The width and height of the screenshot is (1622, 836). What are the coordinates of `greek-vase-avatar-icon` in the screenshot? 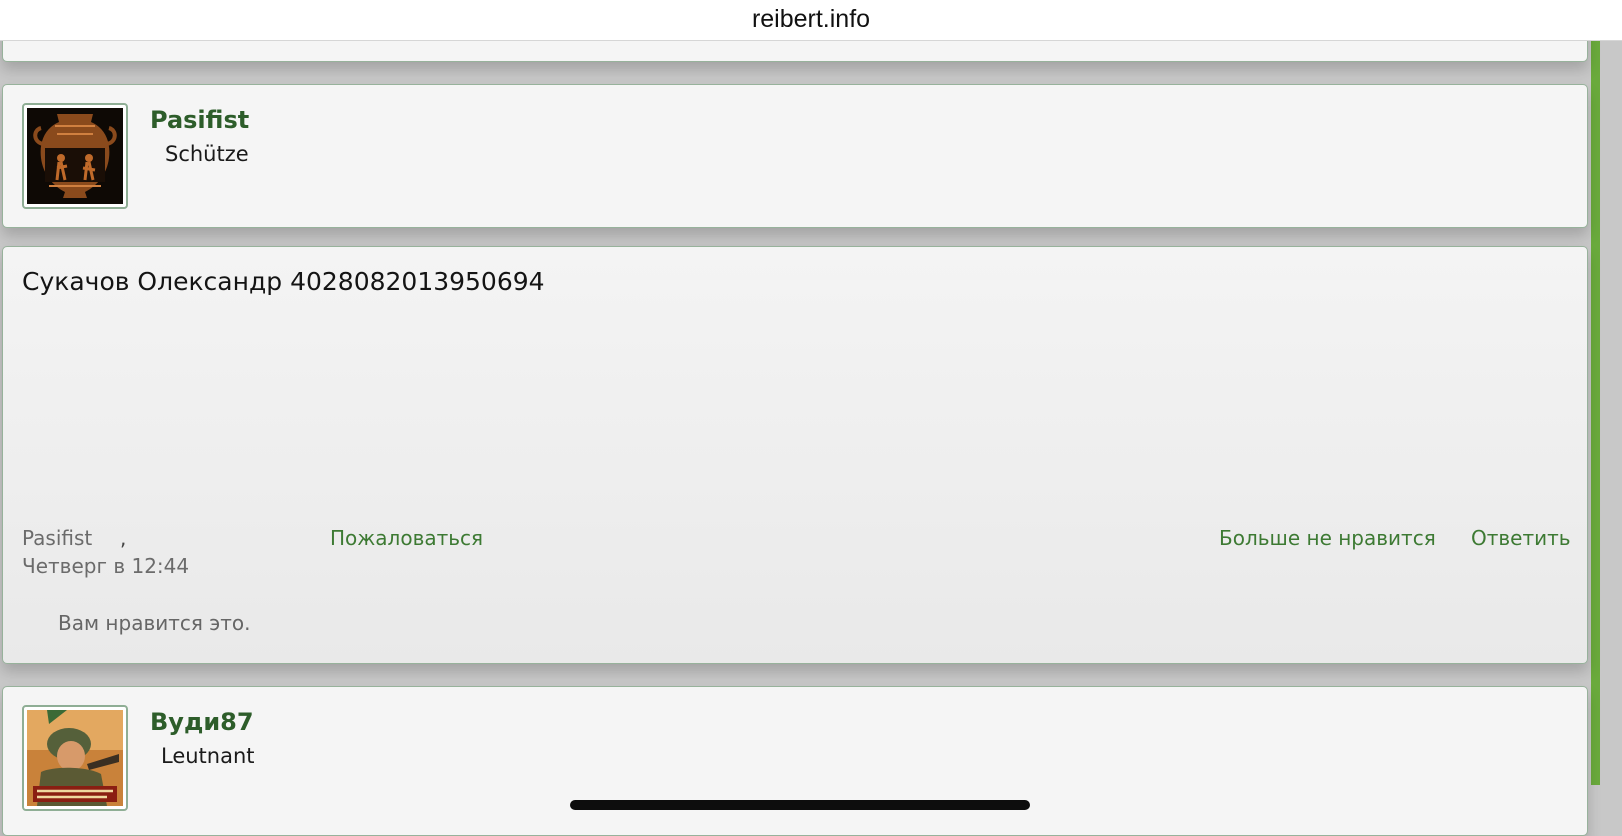 It's located at (75, 156).